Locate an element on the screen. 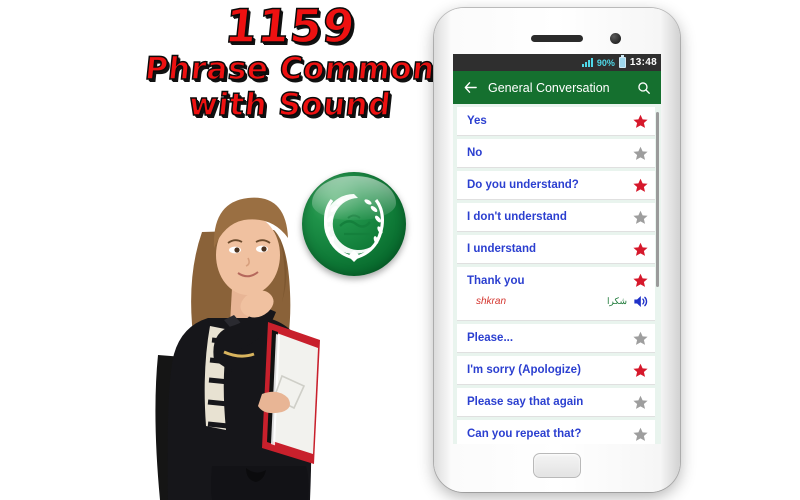 The width and height of the screenshot is (800, 500). native-script-label: شكرا is located at coordinates (617, 301).